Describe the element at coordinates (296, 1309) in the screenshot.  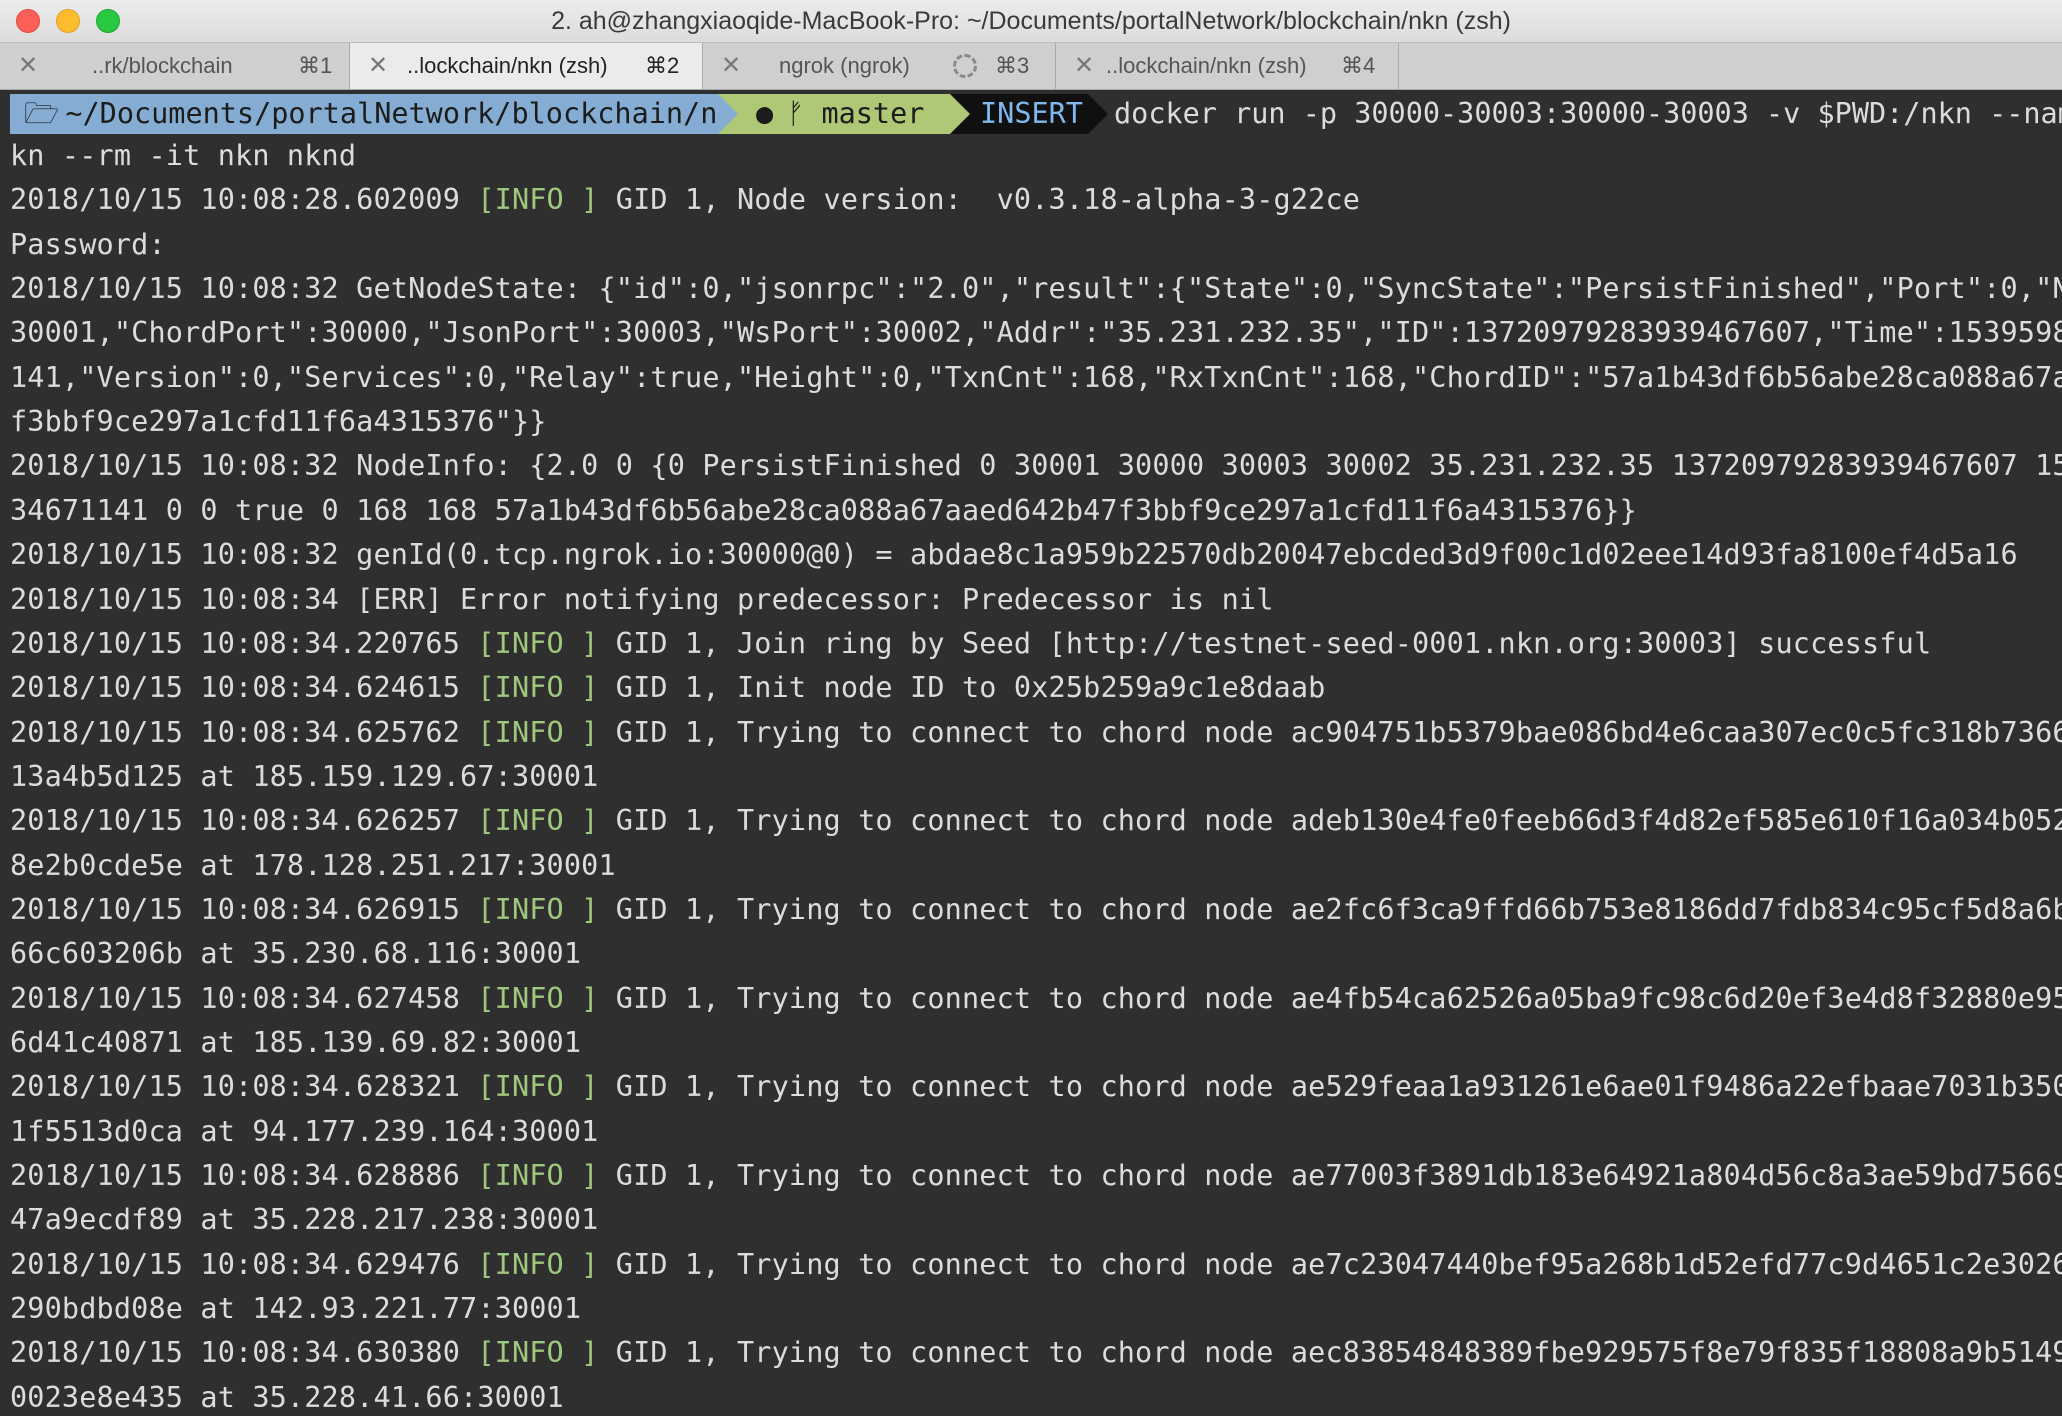
I see `output-line: 290bdbd08e at 142.93.221.77:30001` at that location.